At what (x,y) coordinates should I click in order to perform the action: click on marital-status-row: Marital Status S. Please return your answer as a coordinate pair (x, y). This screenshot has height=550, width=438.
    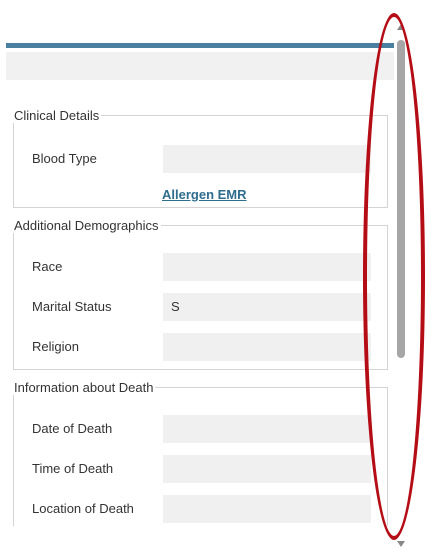
    Looking at the image, I should click on (200, 308).